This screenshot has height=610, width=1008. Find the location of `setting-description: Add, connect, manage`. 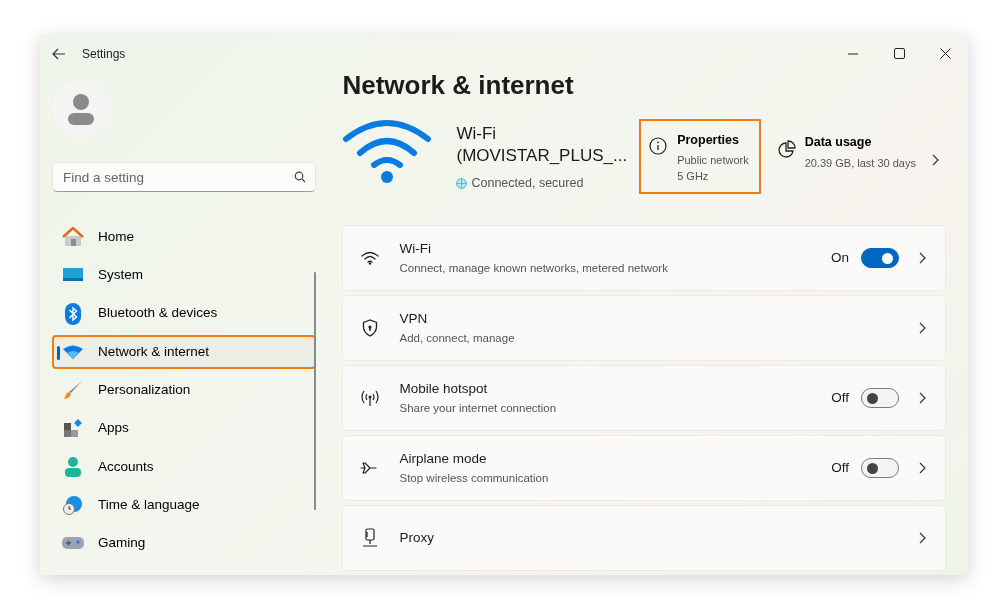

setting-description: Add, connect, manage is located at coordinates (457, 338).